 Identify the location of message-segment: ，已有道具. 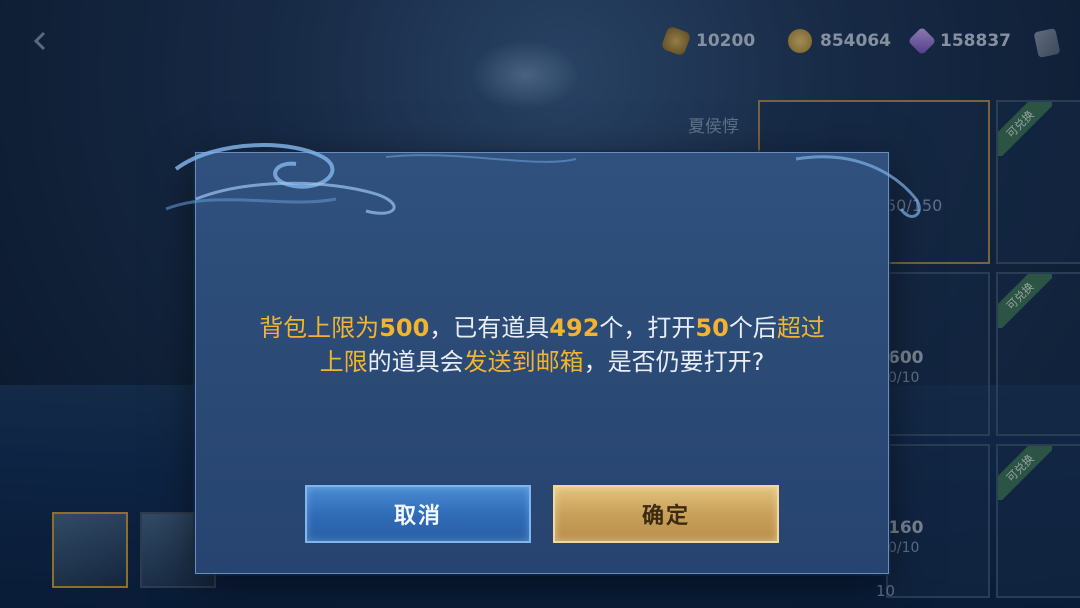
(489, 328).